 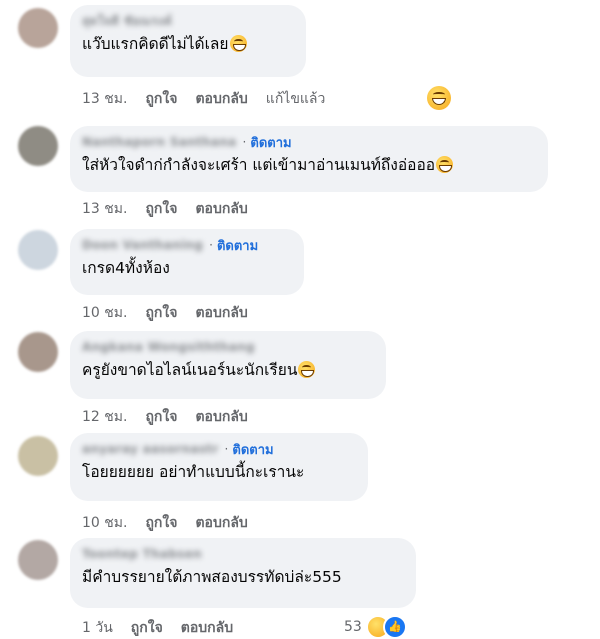 I want to click on author-name: anyaray aasornastr, so click(x=150, y=449).